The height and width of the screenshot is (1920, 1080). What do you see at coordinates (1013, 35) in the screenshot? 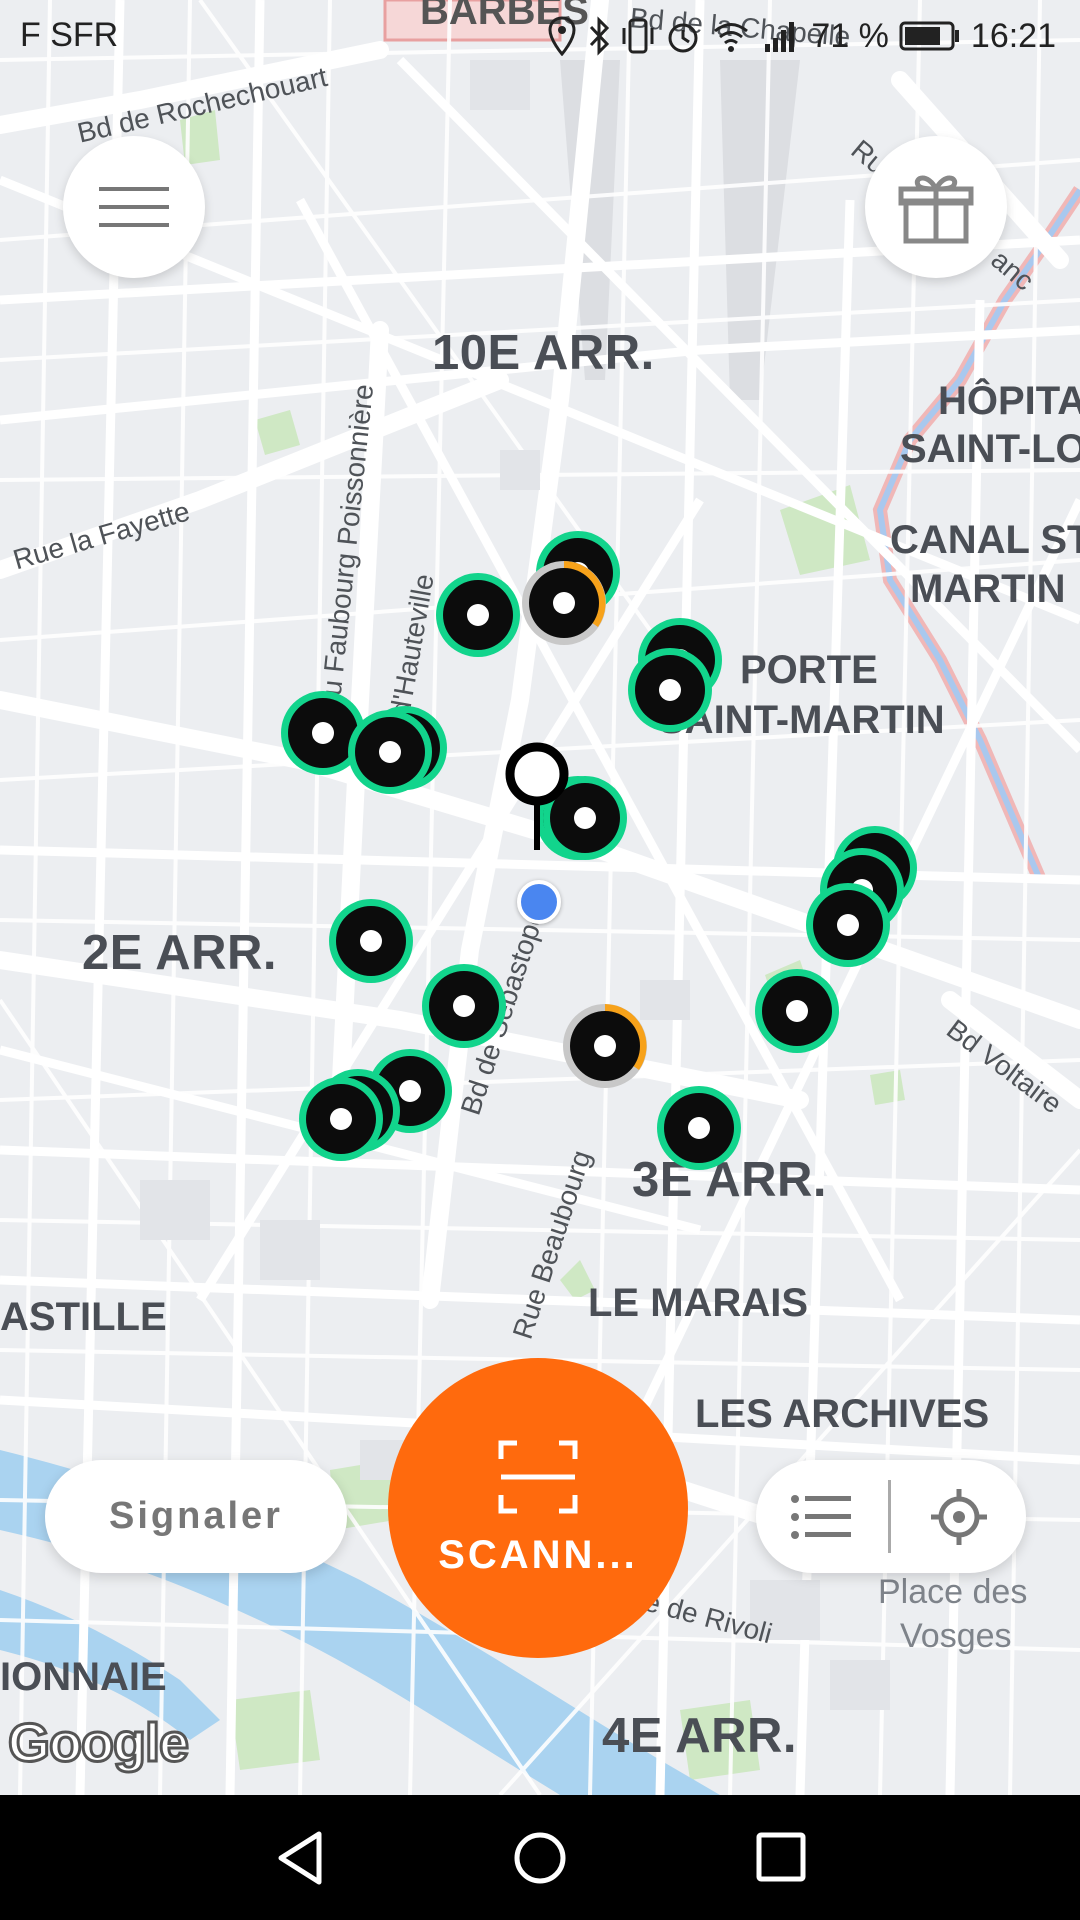
I see `clock: 16:21` at bounding box center [1013, 35].